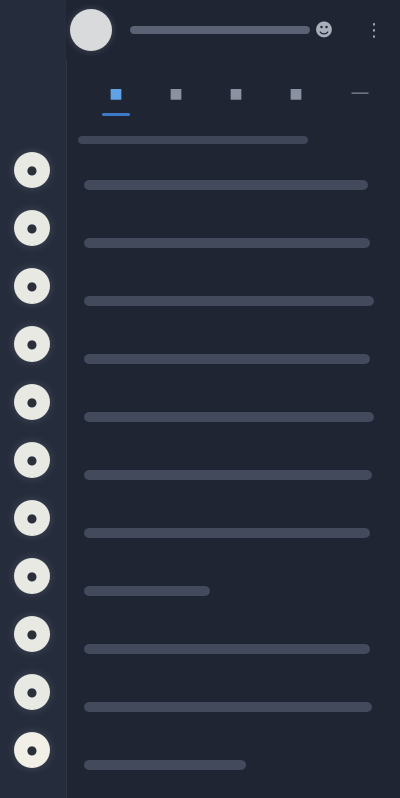 This screenshot has width=400, height=798. I want to click on list-header, so click(223, 140).